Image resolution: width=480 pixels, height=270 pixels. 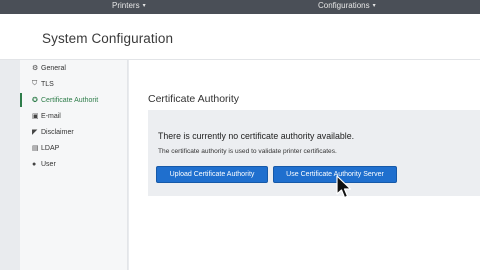 I want to click on sidebar-item-label: User, so click(x=48, y=164).